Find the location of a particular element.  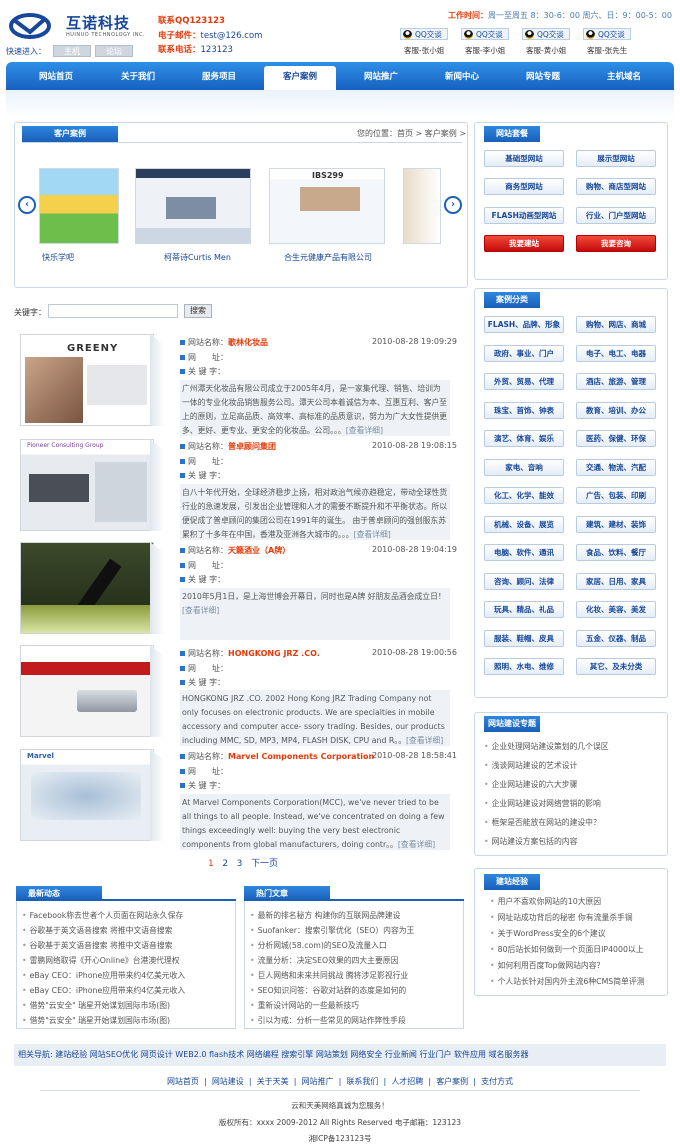

topic-link: • 网站建设方案包括的内容 is located at coordinates (530, 841).